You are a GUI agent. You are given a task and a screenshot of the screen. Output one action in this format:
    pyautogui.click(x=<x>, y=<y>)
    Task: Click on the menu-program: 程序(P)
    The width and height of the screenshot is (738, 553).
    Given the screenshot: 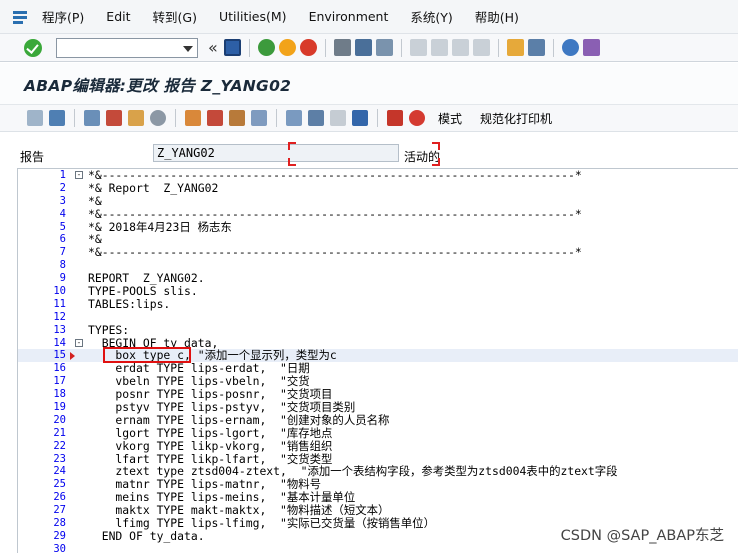 What is the action you would take?
    pyautogui.click(x=63, y=16)
    